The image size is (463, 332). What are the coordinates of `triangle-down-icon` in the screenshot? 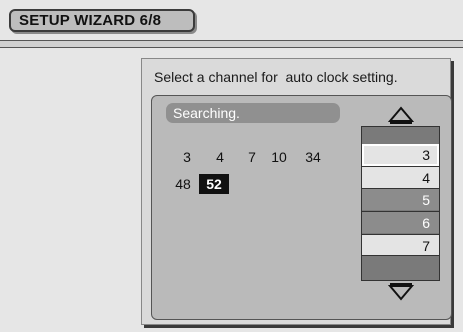 It's located at (401, 292).